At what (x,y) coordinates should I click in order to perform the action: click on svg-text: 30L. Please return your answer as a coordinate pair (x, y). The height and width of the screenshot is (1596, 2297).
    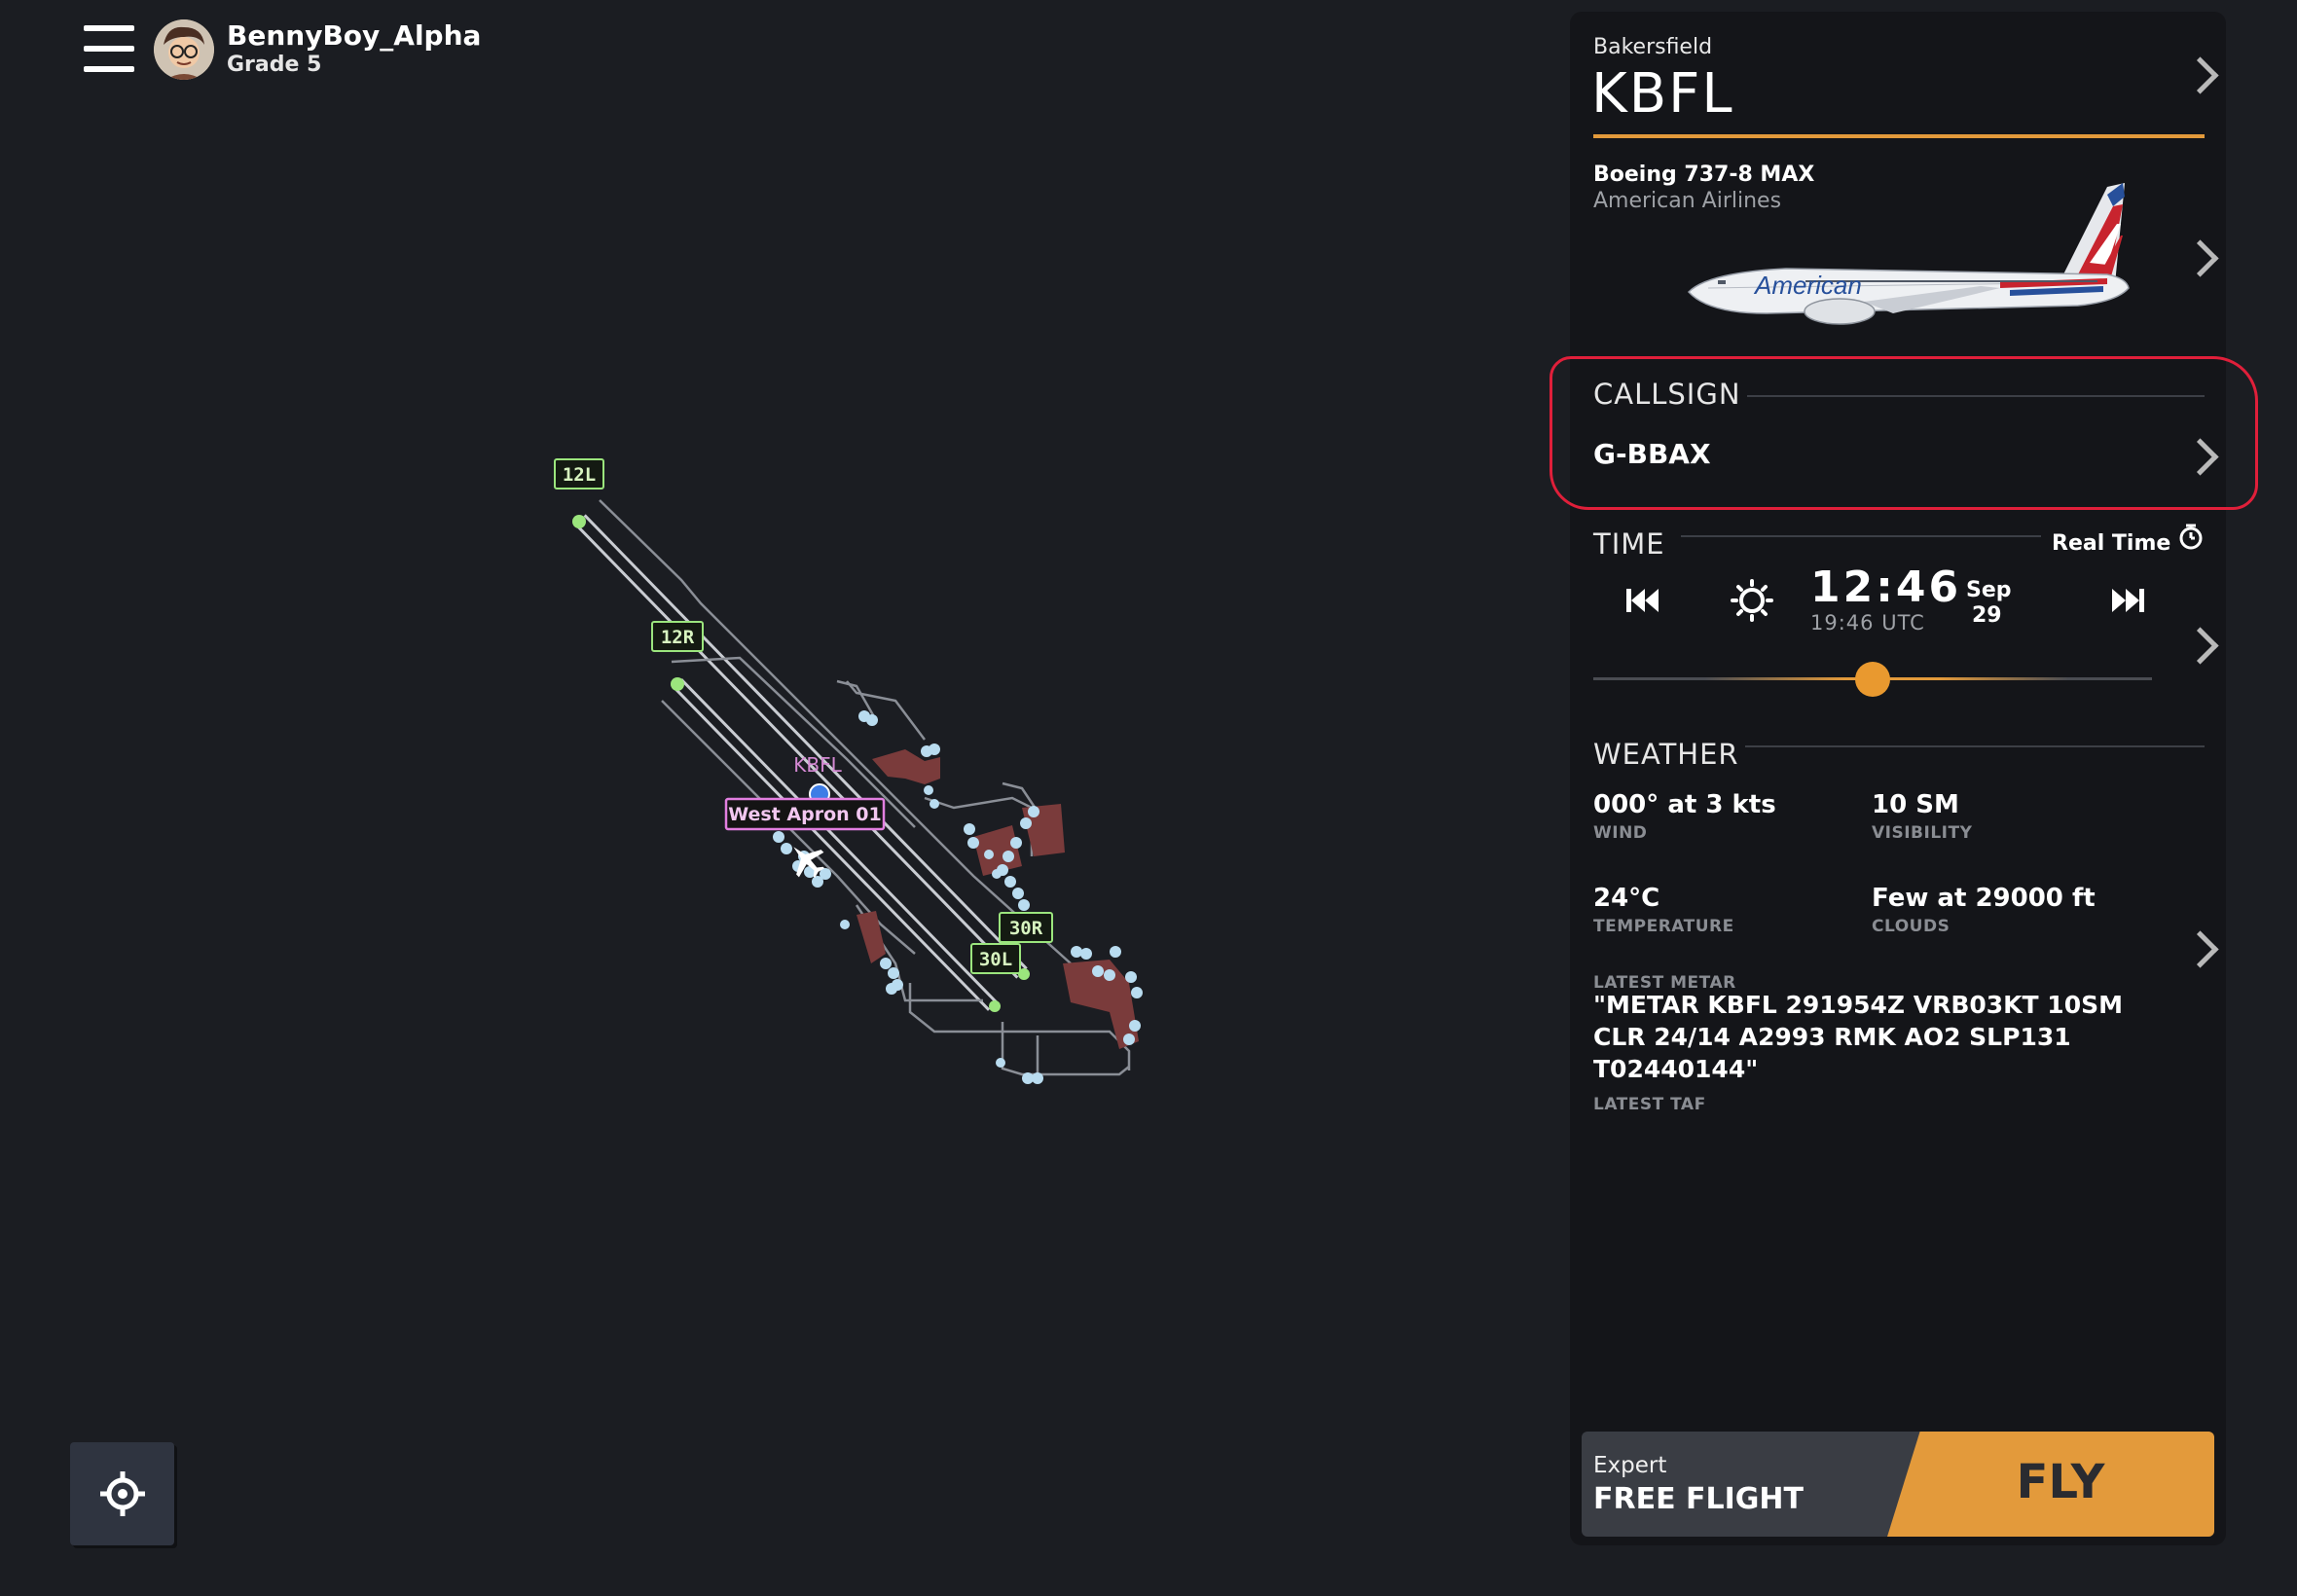
    Looking at the image, I should click on (995, 959).